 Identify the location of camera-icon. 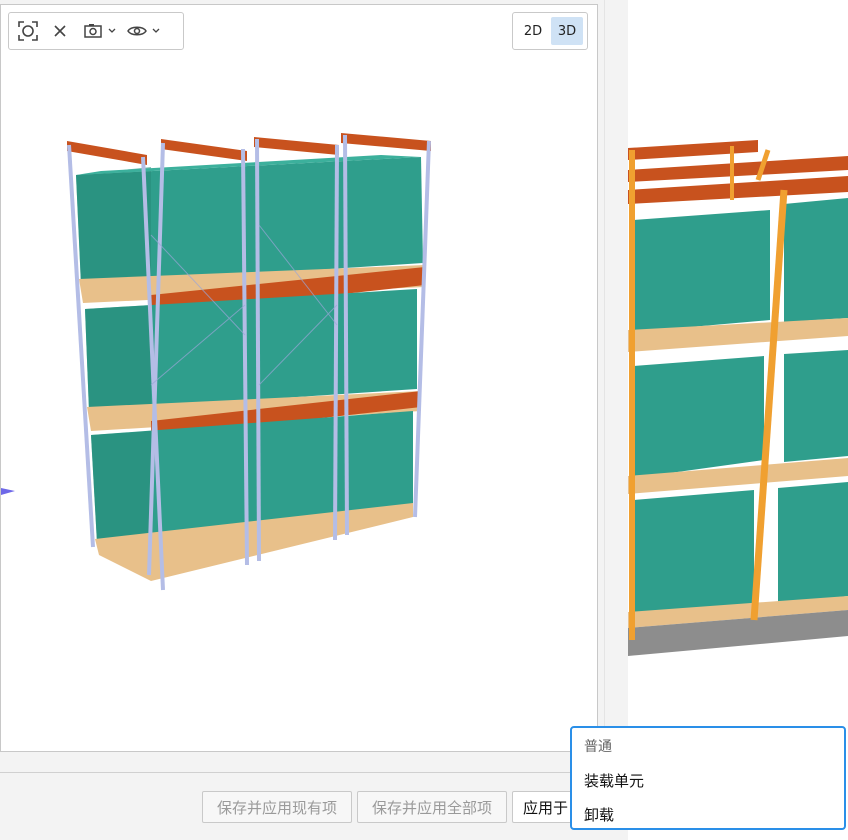
(93, 31).